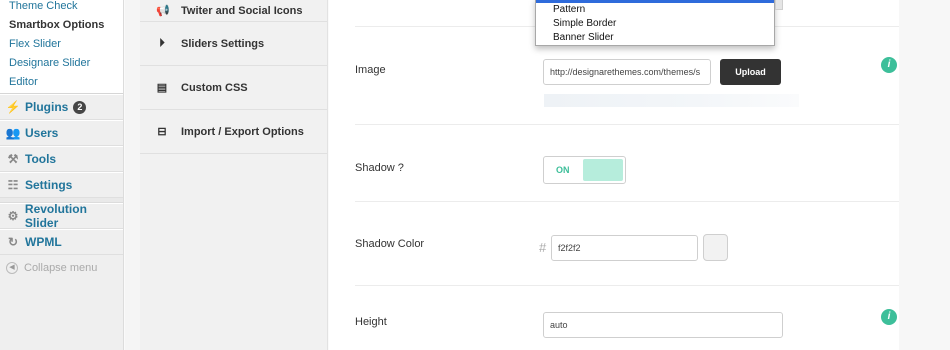 This screenshot has height=350, width=950. Describe the element at coordinates (162, 88) in the screenshot. I see `document-icon: ▤` at that location.